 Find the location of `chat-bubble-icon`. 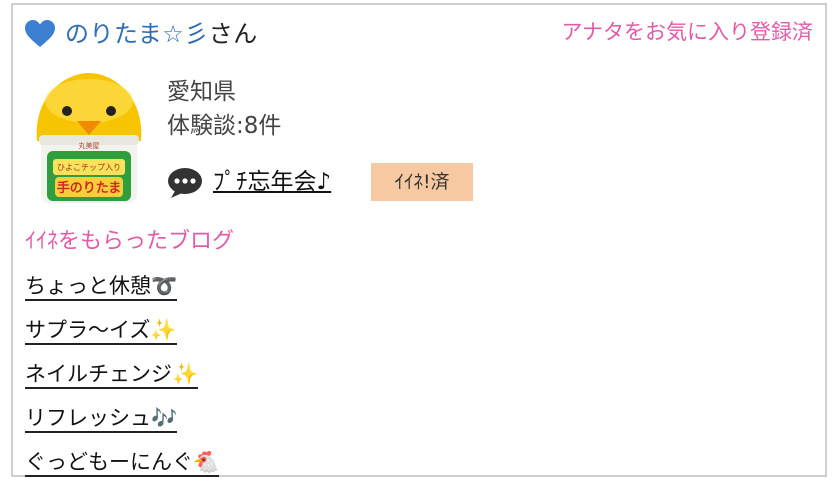

chat-bubble-icon is located at coordinates (185, 183).